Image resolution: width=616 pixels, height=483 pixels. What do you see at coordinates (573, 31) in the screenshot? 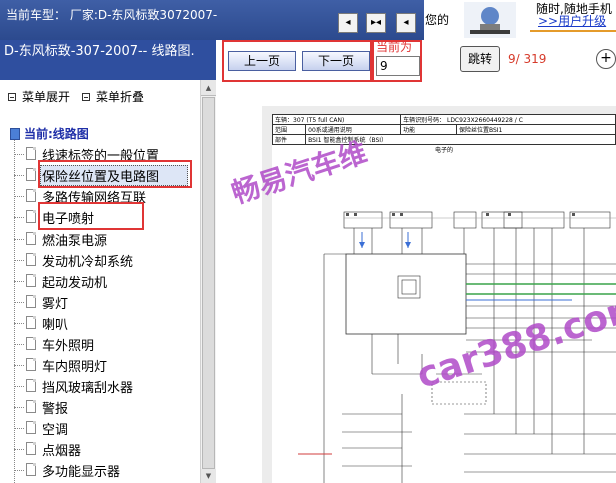
I see `ad-divider` at bounding box center [573, 31].